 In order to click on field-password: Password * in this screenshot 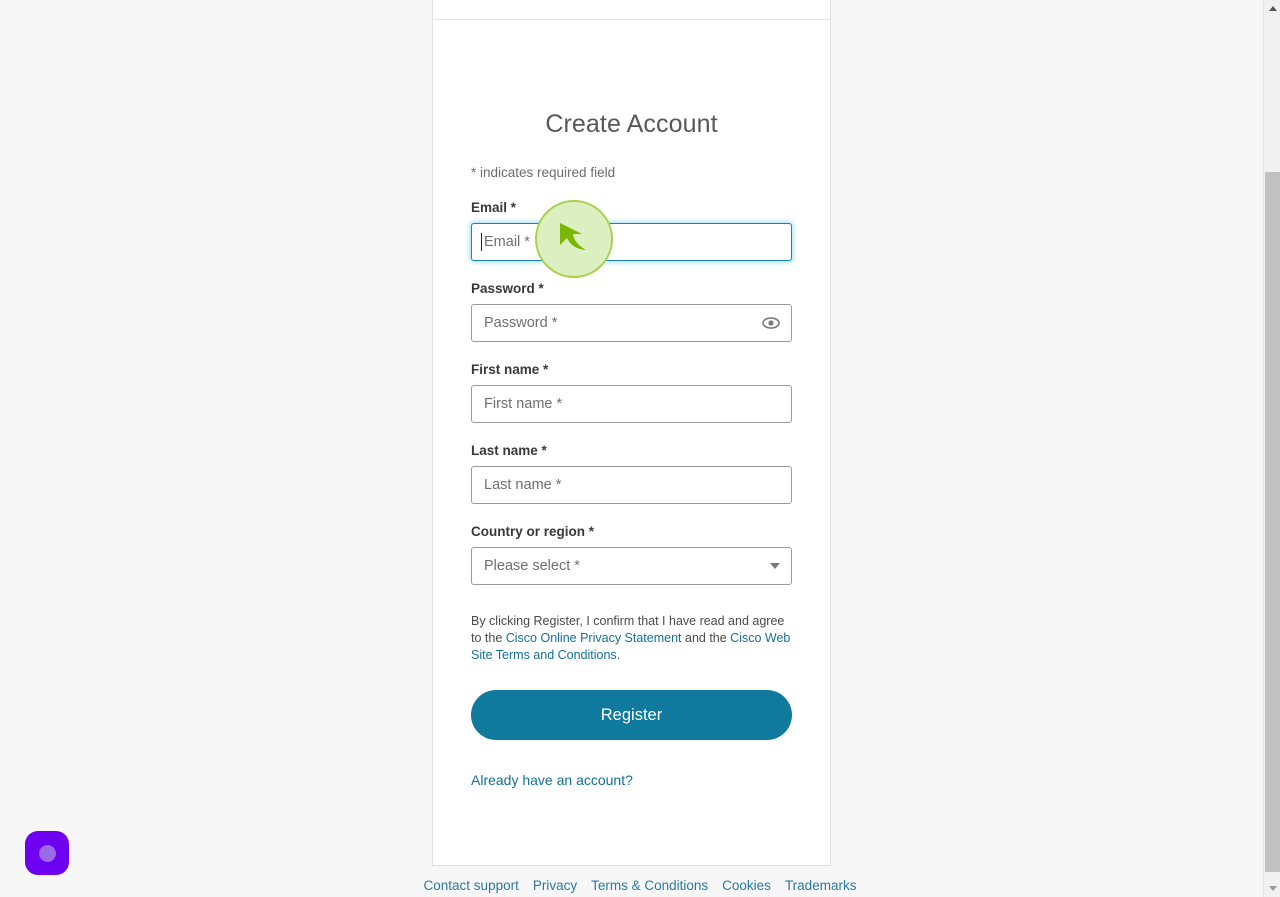, I will do `click(631, 311)`.